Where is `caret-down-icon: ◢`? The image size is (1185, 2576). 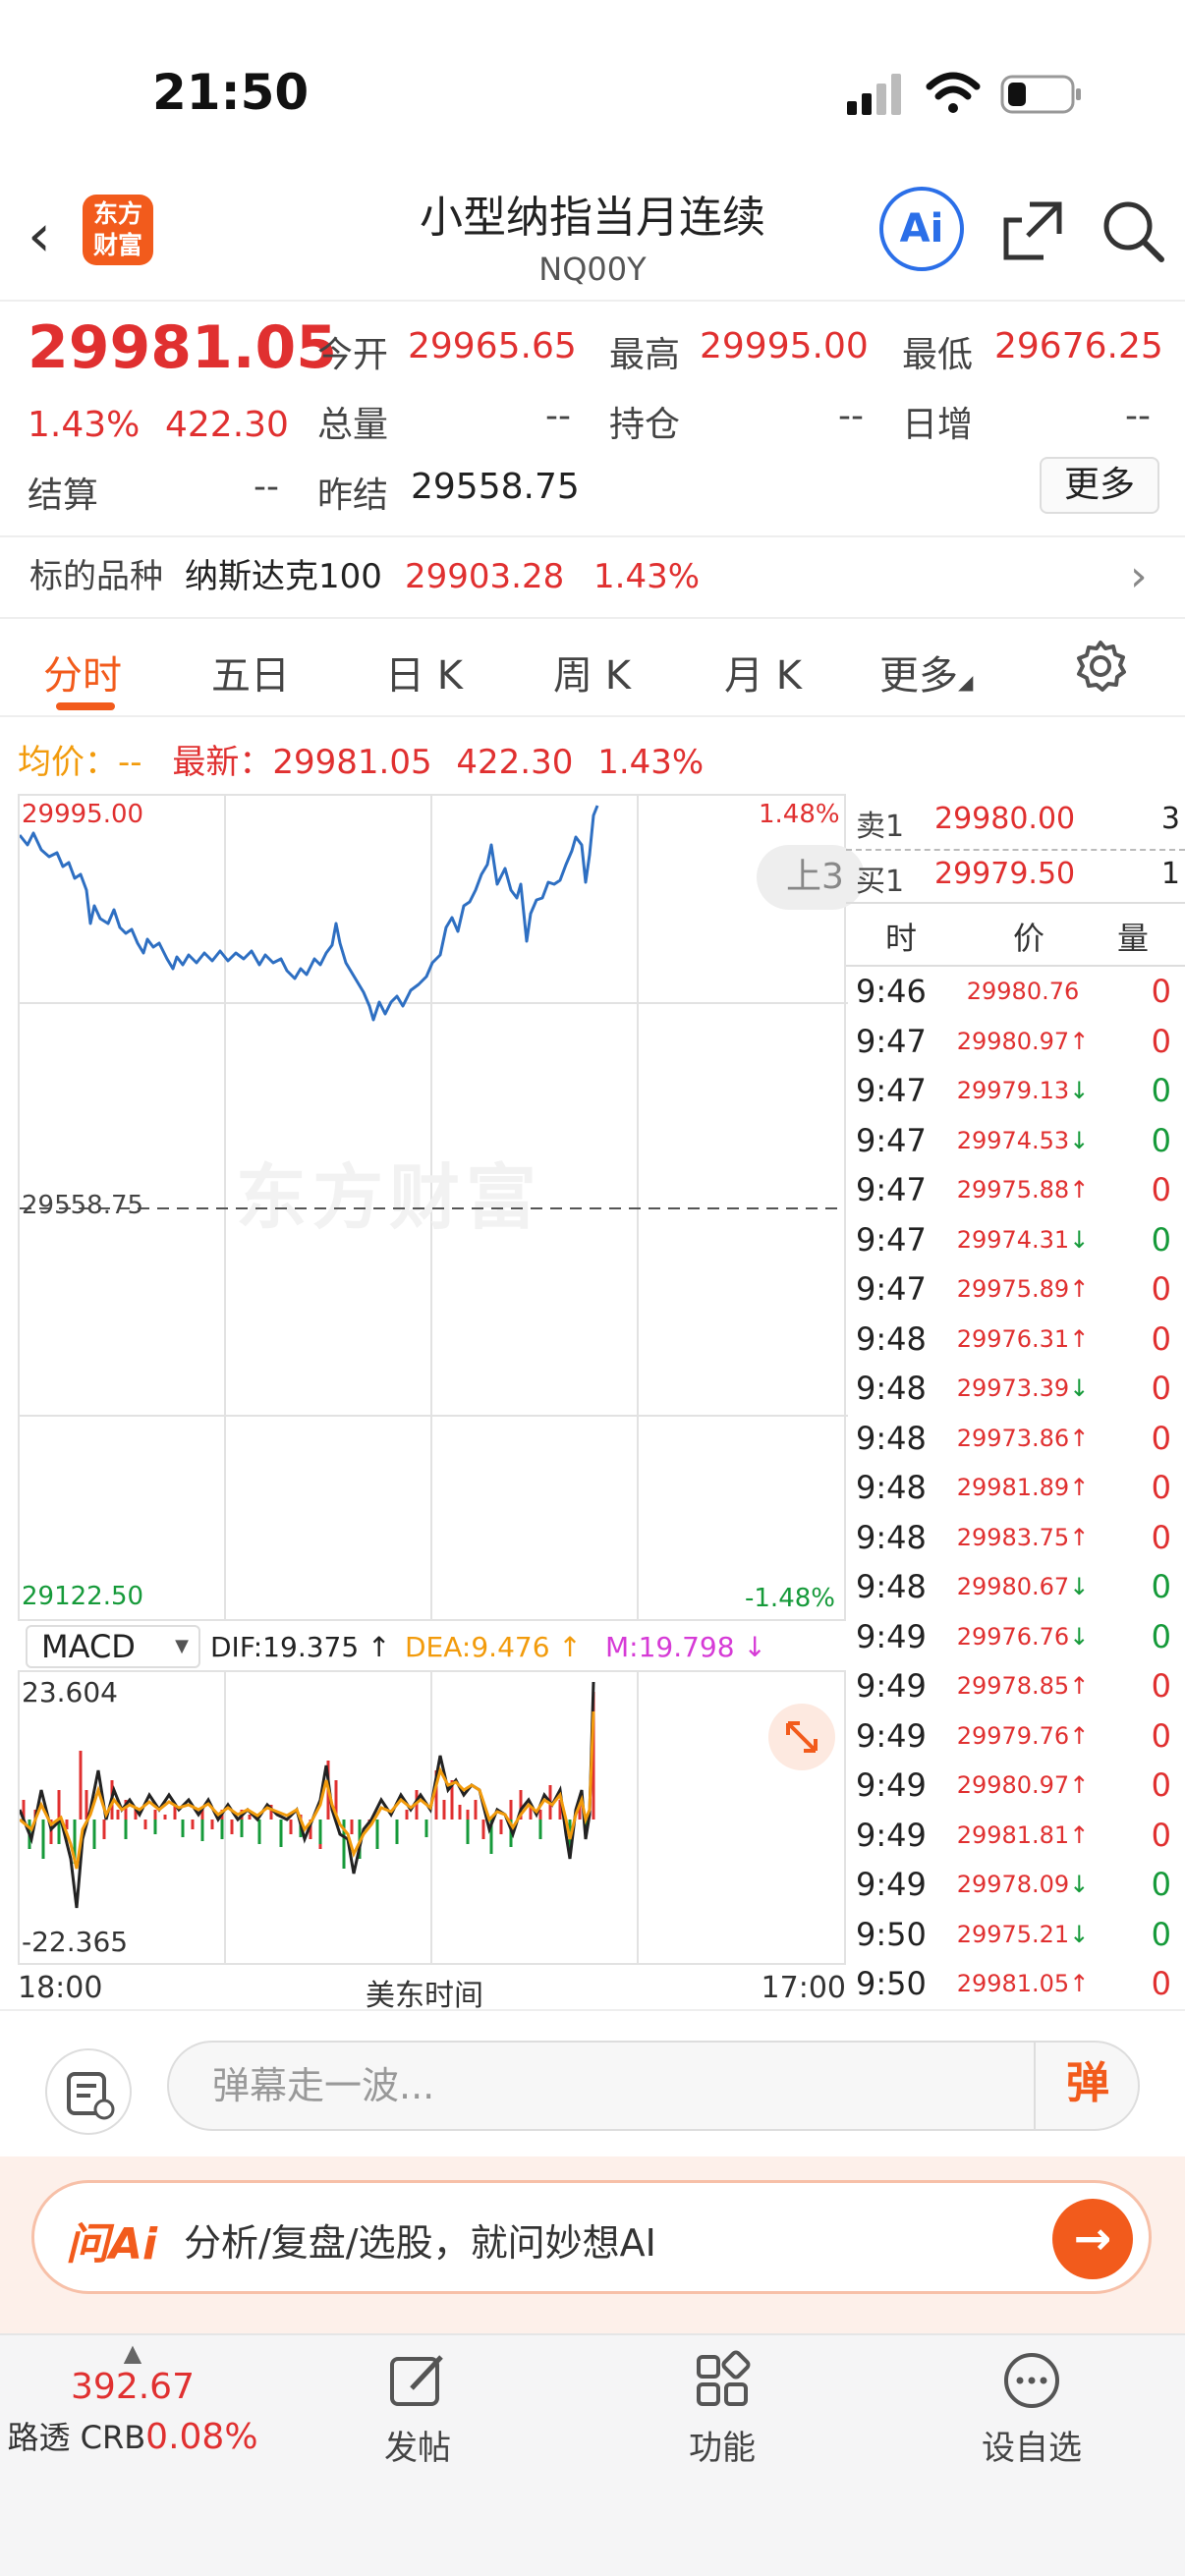
caret-down-icon: ◢ is located at coordinates (966, 682).